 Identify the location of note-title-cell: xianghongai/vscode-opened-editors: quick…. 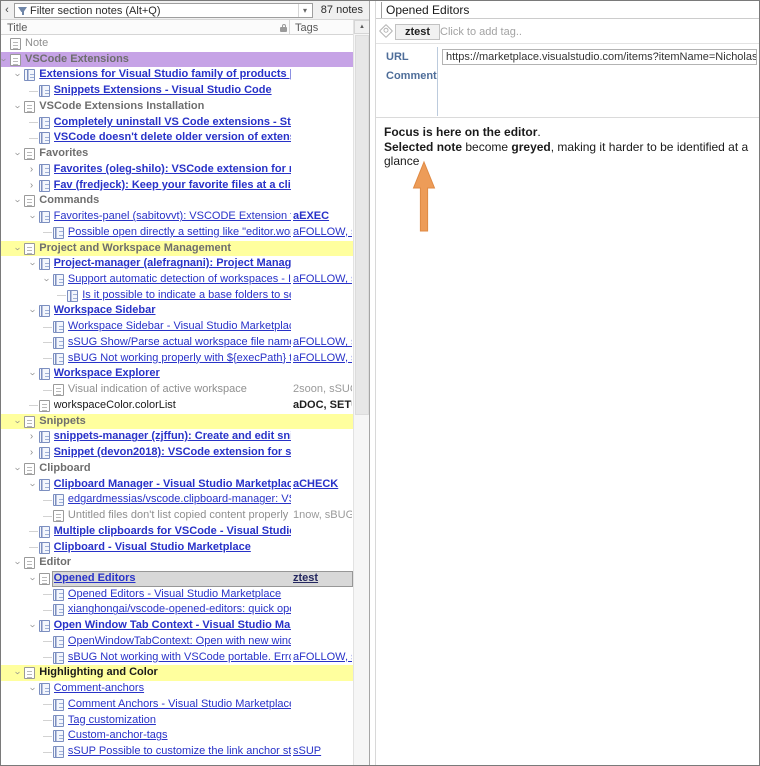
(179, 610).